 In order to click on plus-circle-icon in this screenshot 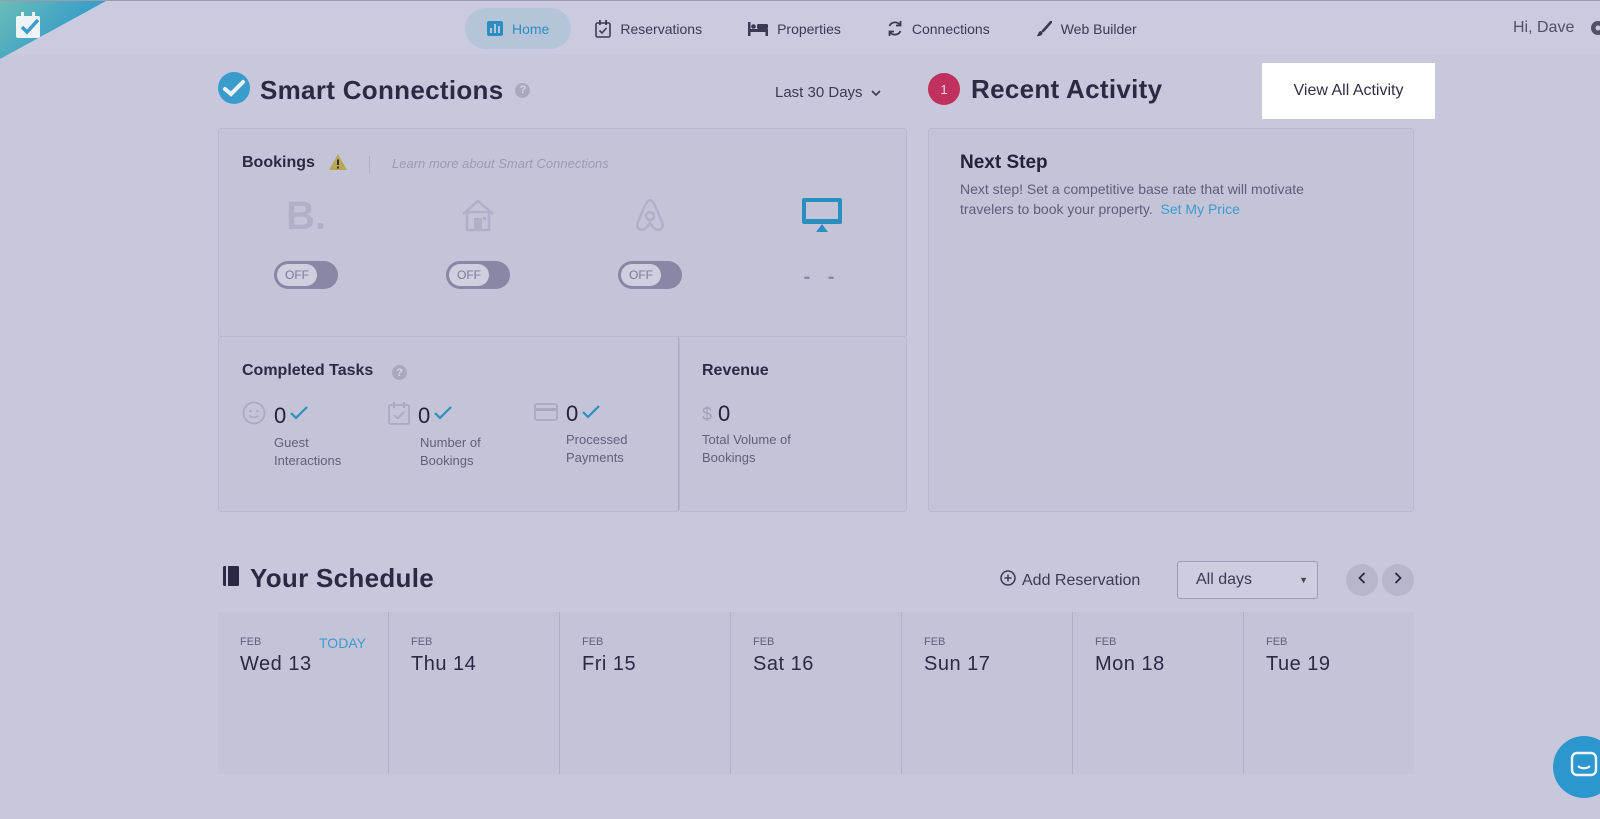, I will do `click(1008, 580)`.